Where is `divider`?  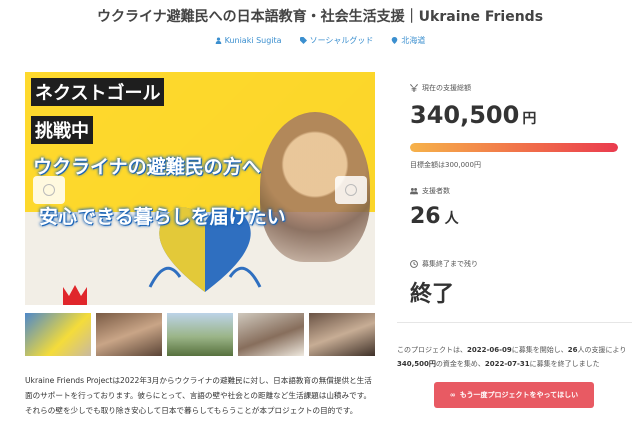 divider is located at coordinates (514, 322).